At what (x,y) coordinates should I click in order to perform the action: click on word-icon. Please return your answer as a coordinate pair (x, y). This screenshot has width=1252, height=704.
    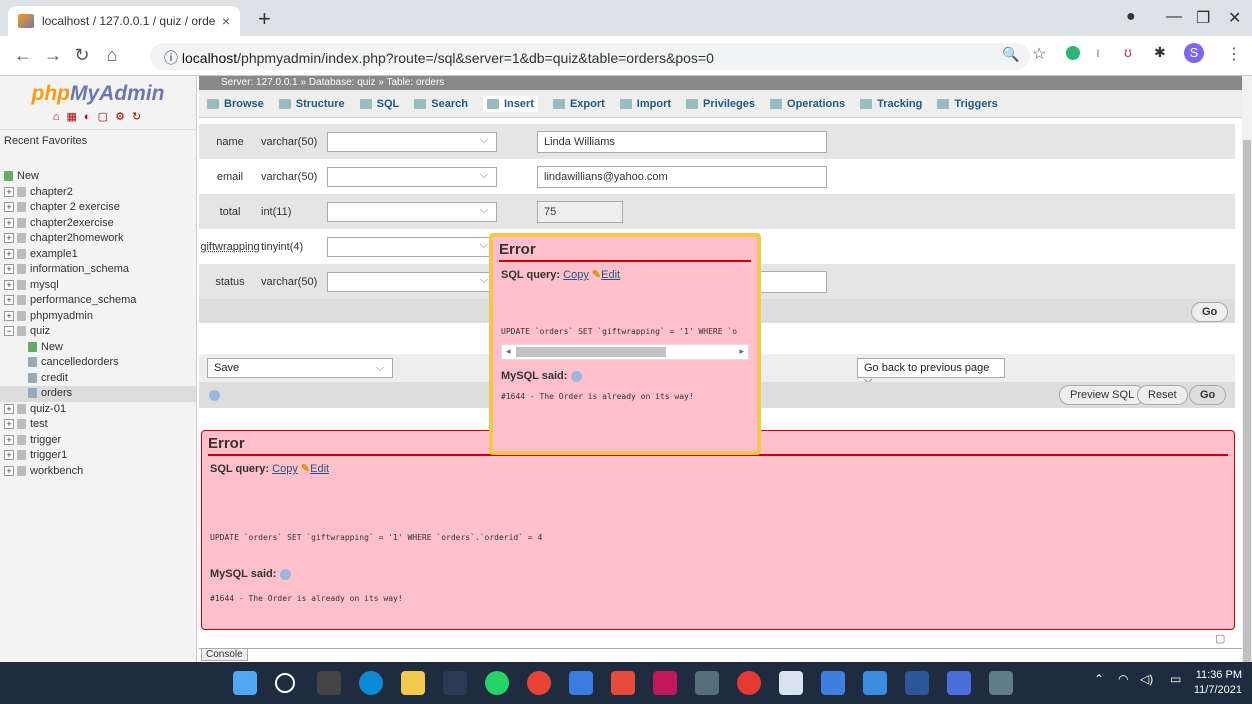
    Looking at the image, I should click on (917, 683).